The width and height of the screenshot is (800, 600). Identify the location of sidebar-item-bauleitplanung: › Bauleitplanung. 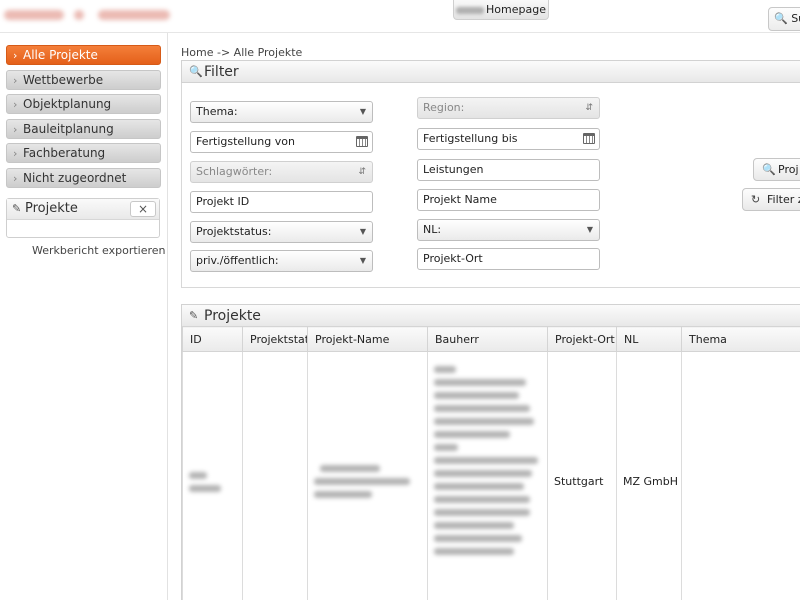
(83, 129).